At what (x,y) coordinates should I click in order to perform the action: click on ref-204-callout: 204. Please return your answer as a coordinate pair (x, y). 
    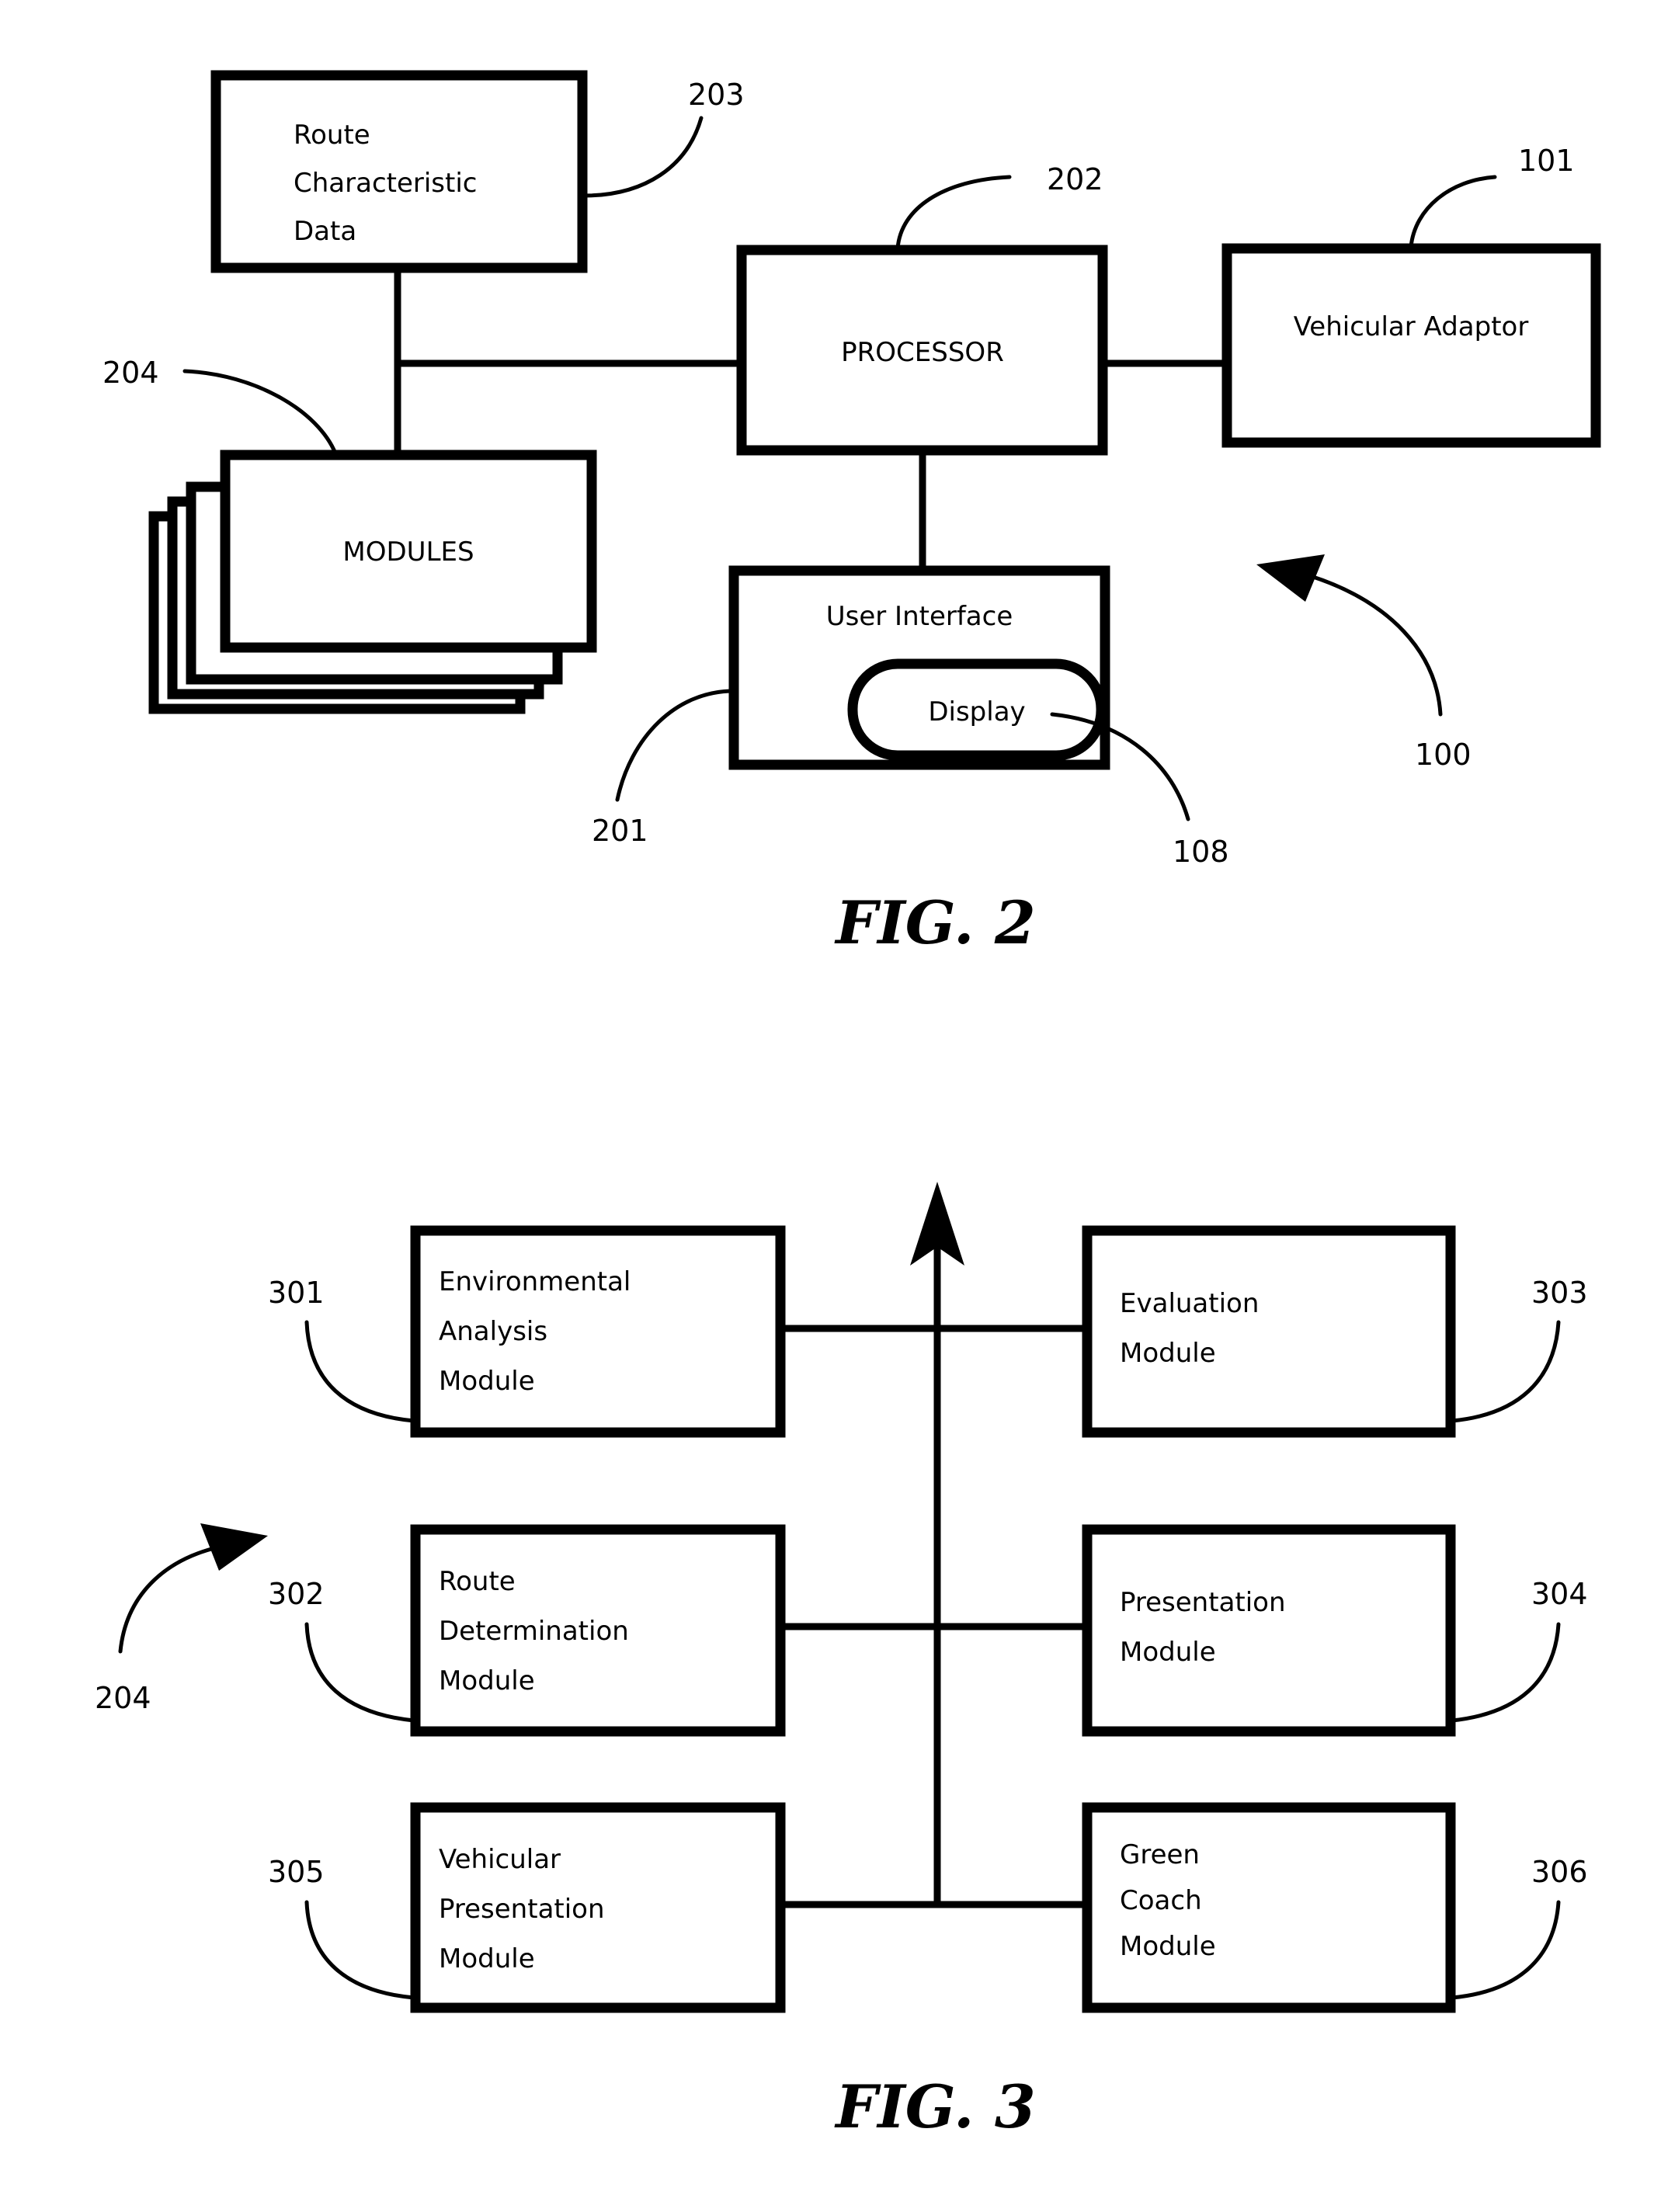
    Looking at the image, I should click on (221, 406).